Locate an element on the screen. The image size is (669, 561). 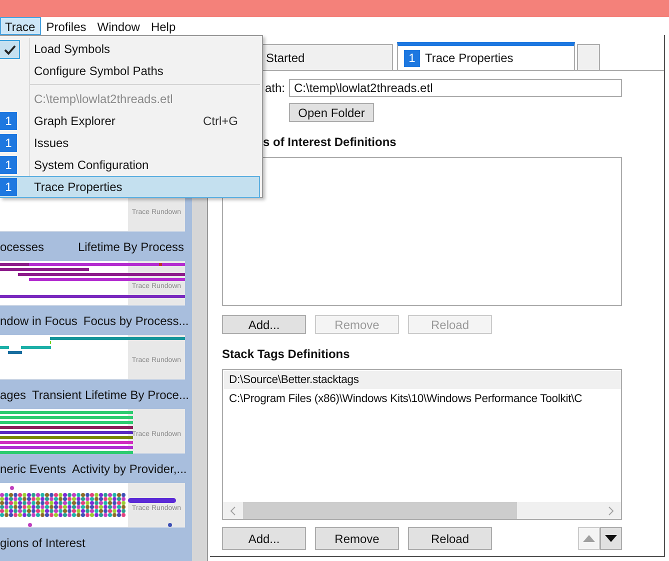
tab is located at coordinates (588, 57).